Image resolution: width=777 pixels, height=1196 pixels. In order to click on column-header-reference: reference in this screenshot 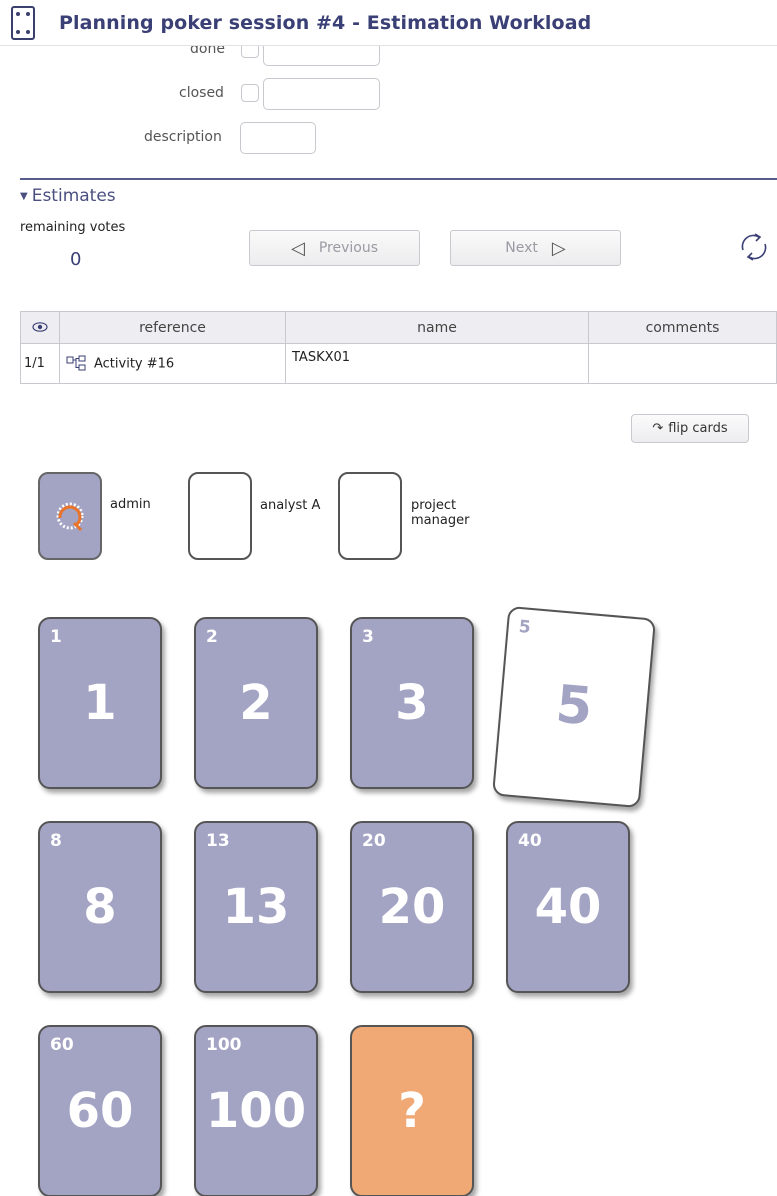, I will do `click(172, 327)`.